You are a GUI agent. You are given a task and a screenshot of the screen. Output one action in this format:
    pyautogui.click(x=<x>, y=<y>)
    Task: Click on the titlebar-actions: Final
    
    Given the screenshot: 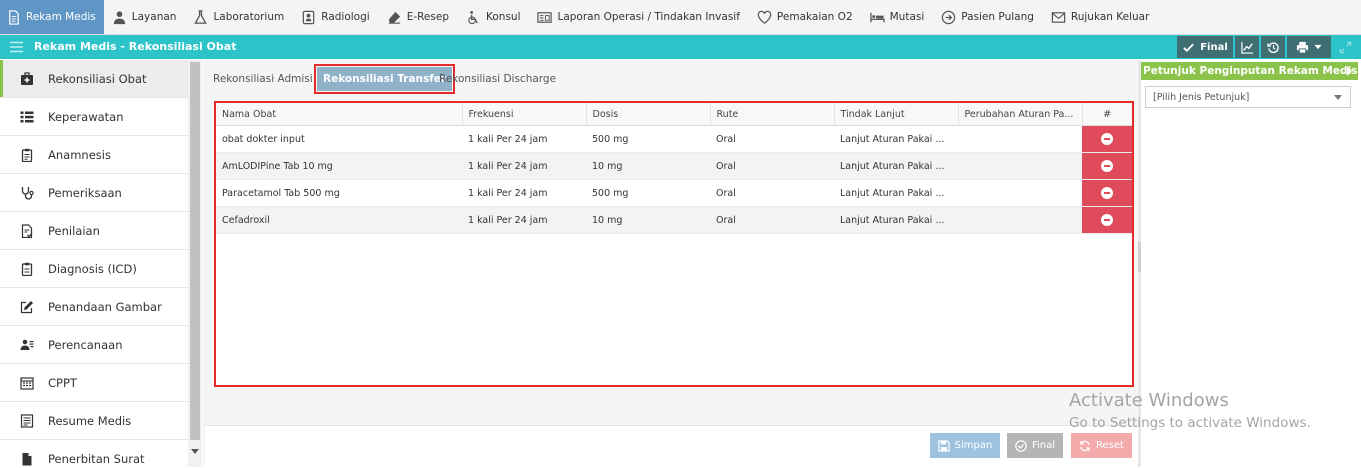 What is the action you would take?
    pyautogui.click(x=1266, y=47)
    